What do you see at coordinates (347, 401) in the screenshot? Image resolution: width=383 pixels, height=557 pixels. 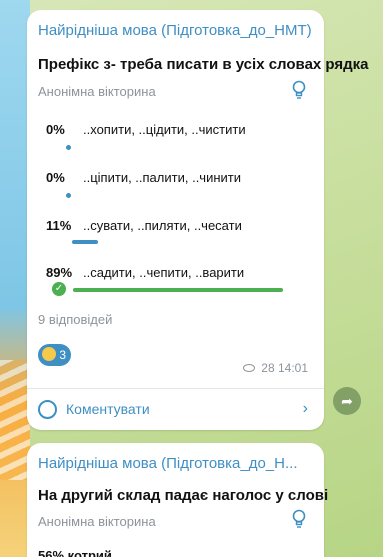 I see `share-icon: ➦` at bounding box center [347, 401].